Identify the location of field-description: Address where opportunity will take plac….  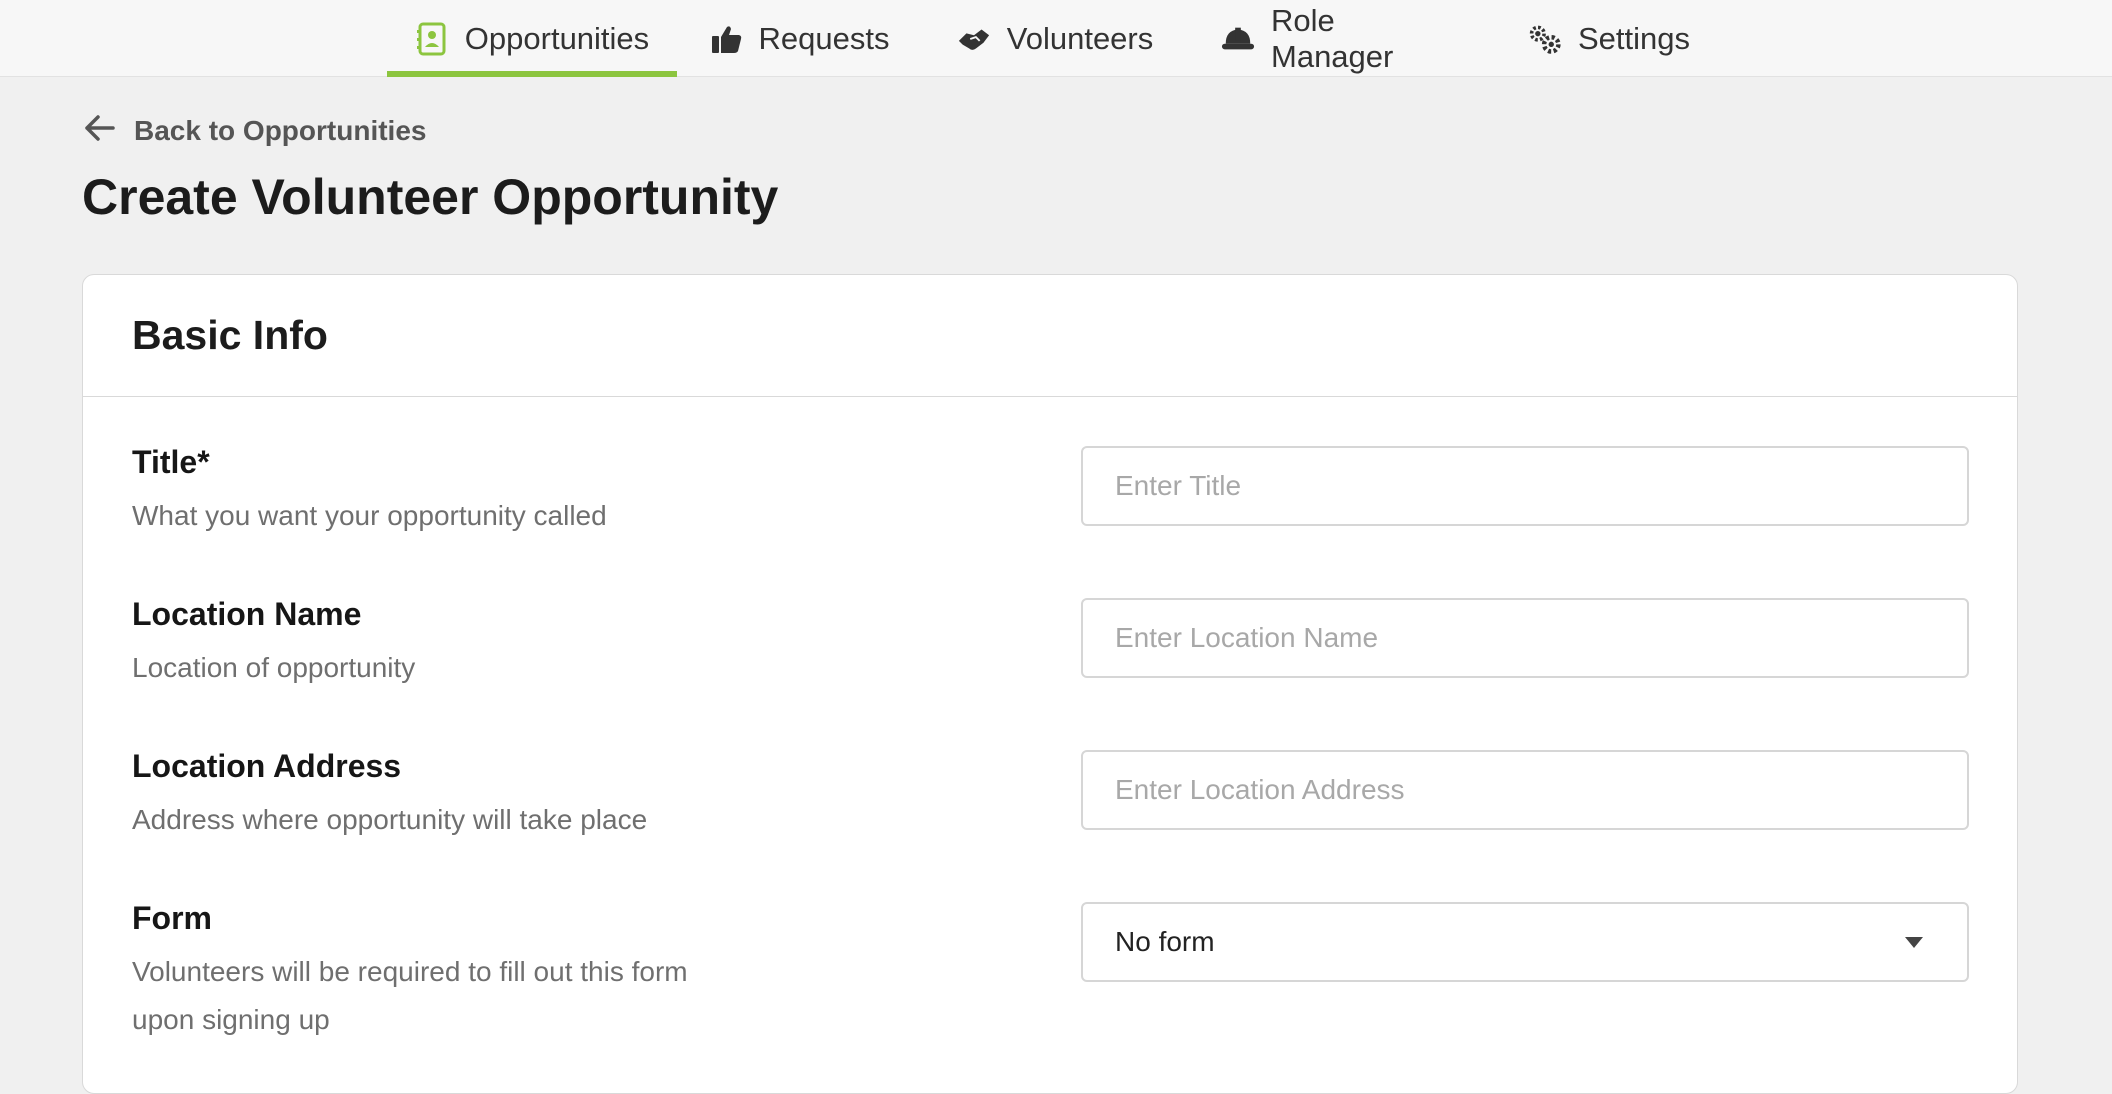
(390, 819).